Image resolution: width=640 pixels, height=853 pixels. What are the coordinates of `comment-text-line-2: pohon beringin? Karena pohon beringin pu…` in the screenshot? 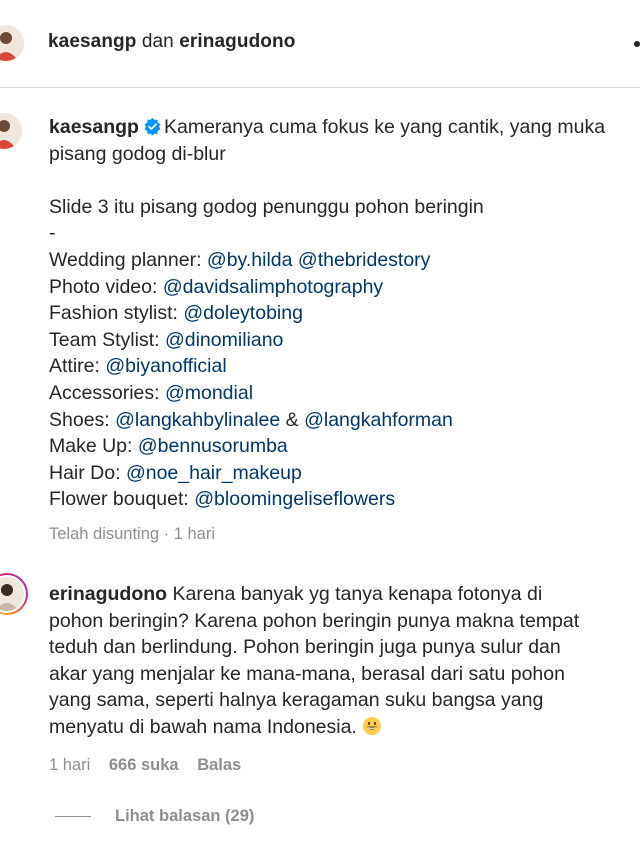 It's located at (314, 620).